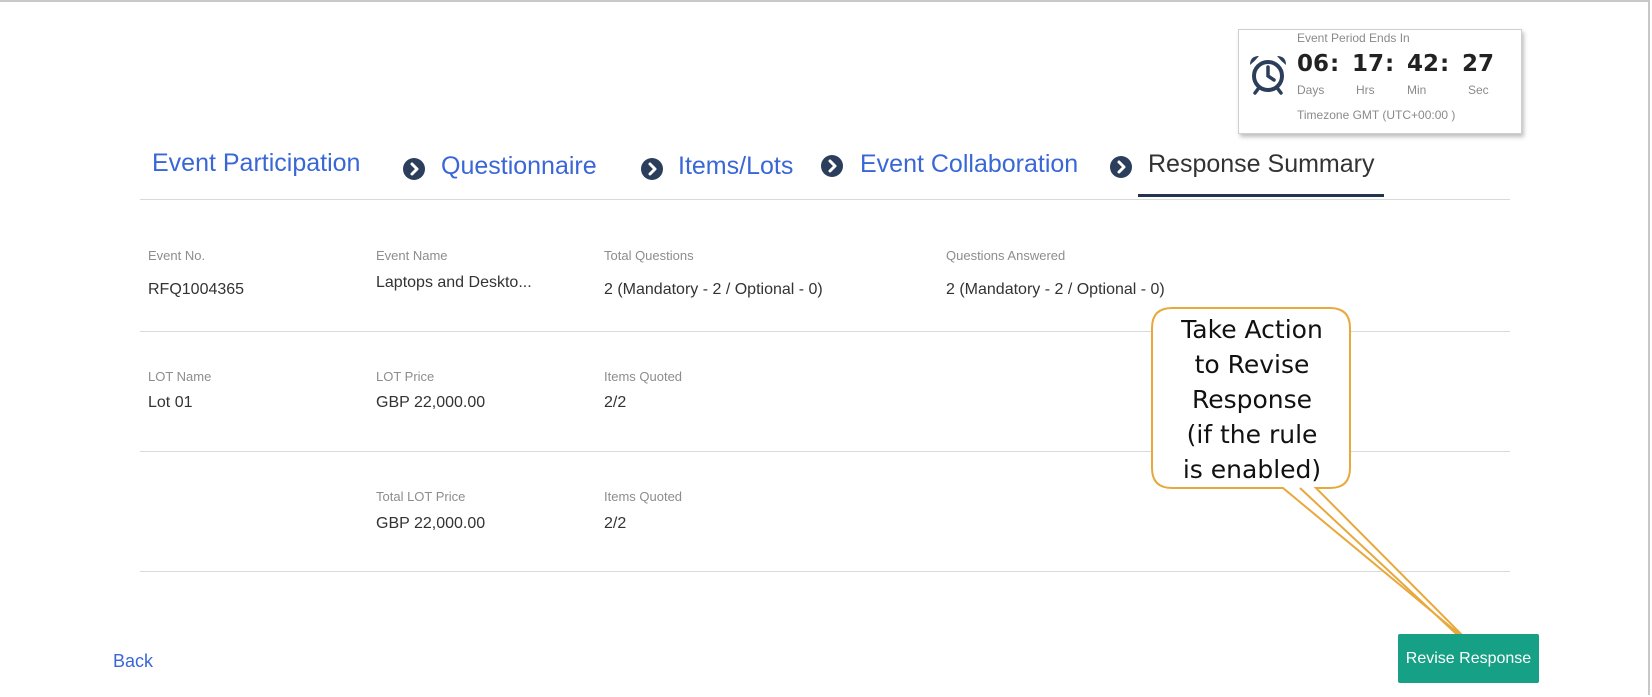 The width and height of the screenshot is (1652, 697). I want to click on callout-line: Response, so click(1252, 399).